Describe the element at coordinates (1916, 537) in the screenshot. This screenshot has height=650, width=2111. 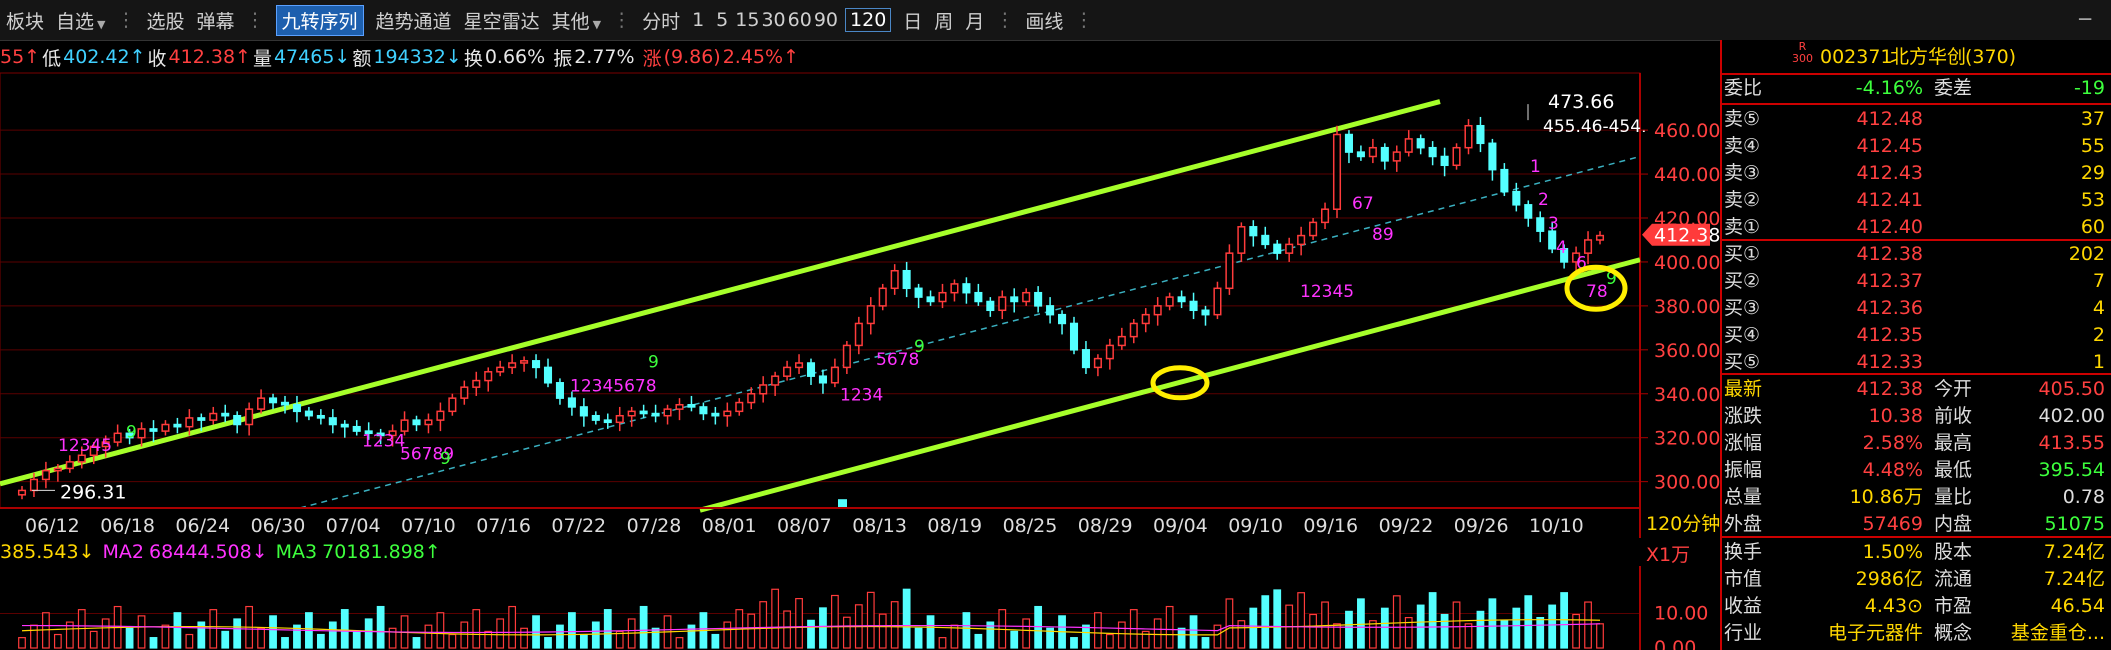
I see `panel-divider` at that location.